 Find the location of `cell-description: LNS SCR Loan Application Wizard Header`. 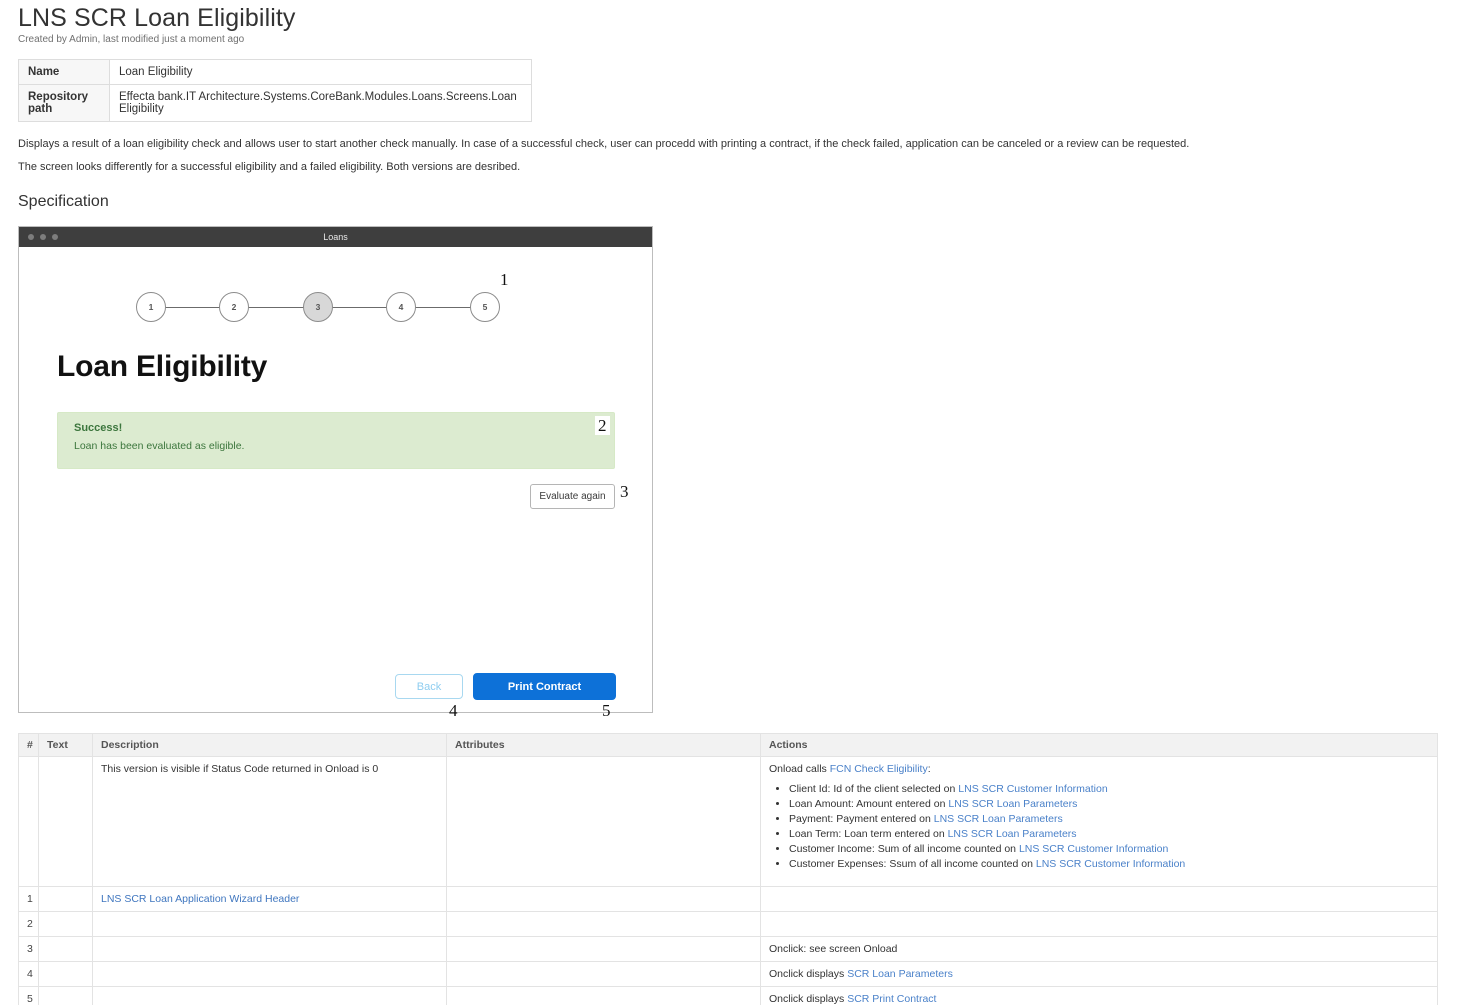

cell-description: LNS SCR Loan Application Wizard Header is located at coordinates (269, 899).